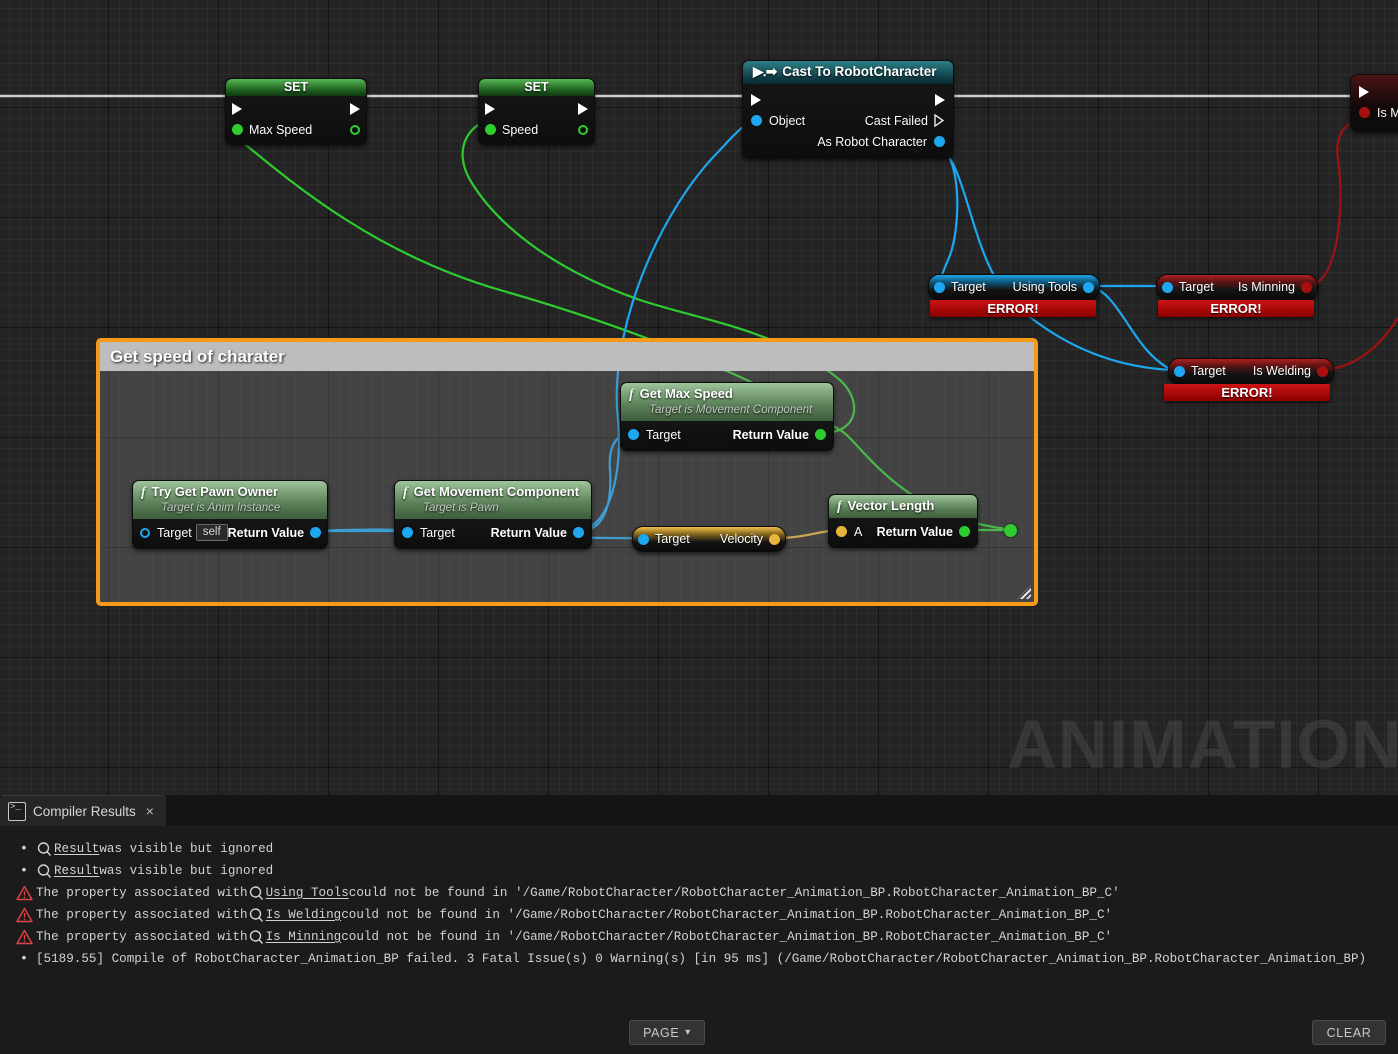 The height and width of the screenshot is (1054, 1398). I want to click on exec-out-pin-cast-failed, so click(939, 120).